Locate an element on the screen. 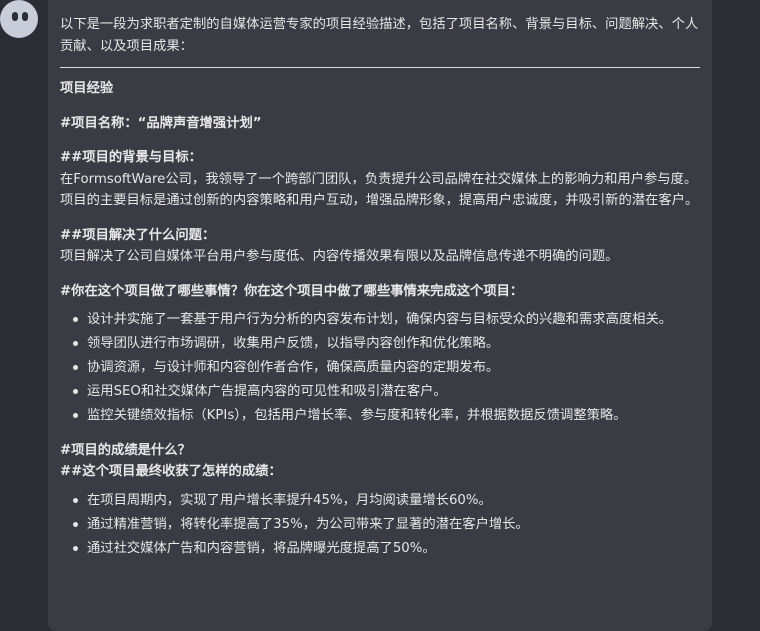 This screenshot has width=760, height=631. project-name: #项目名称：“品牌声音增强计划” is located at coordinates (161, 123).